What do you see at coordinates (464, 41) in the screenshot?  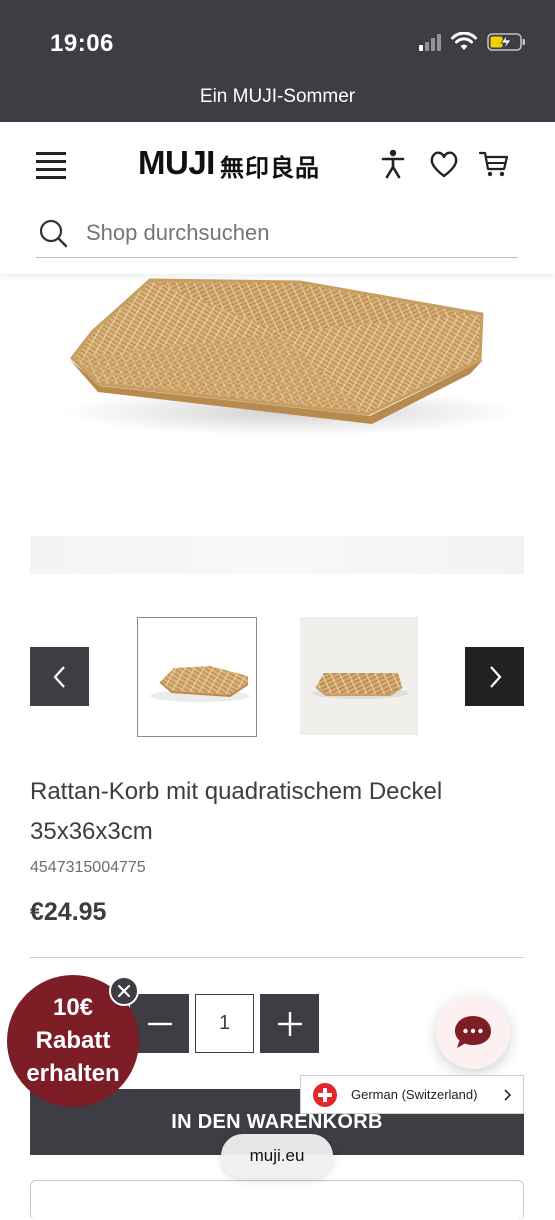 I see `wifi-icon` at bounding box center [464, 41].